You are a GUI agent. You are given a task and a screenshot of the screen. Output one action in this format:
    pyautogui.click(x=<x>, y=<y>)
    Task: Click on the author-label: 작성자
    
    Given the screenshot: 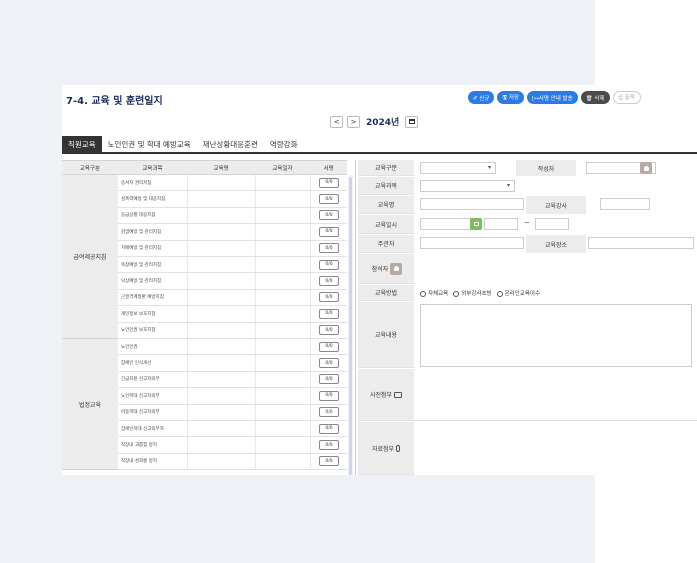 What is the action you would take?
    pyautogui.click(x=546, y=168)
    